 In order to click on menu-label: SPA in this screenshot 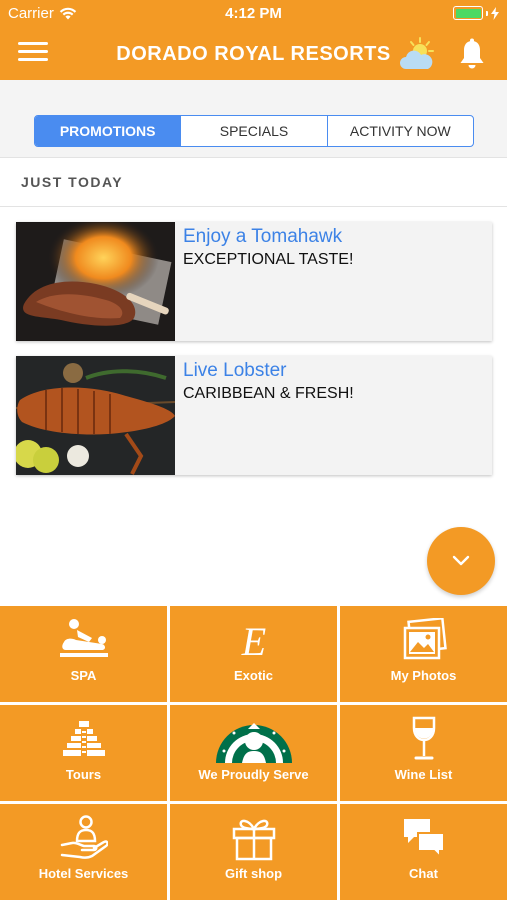, I will do `click(83, 675)`.